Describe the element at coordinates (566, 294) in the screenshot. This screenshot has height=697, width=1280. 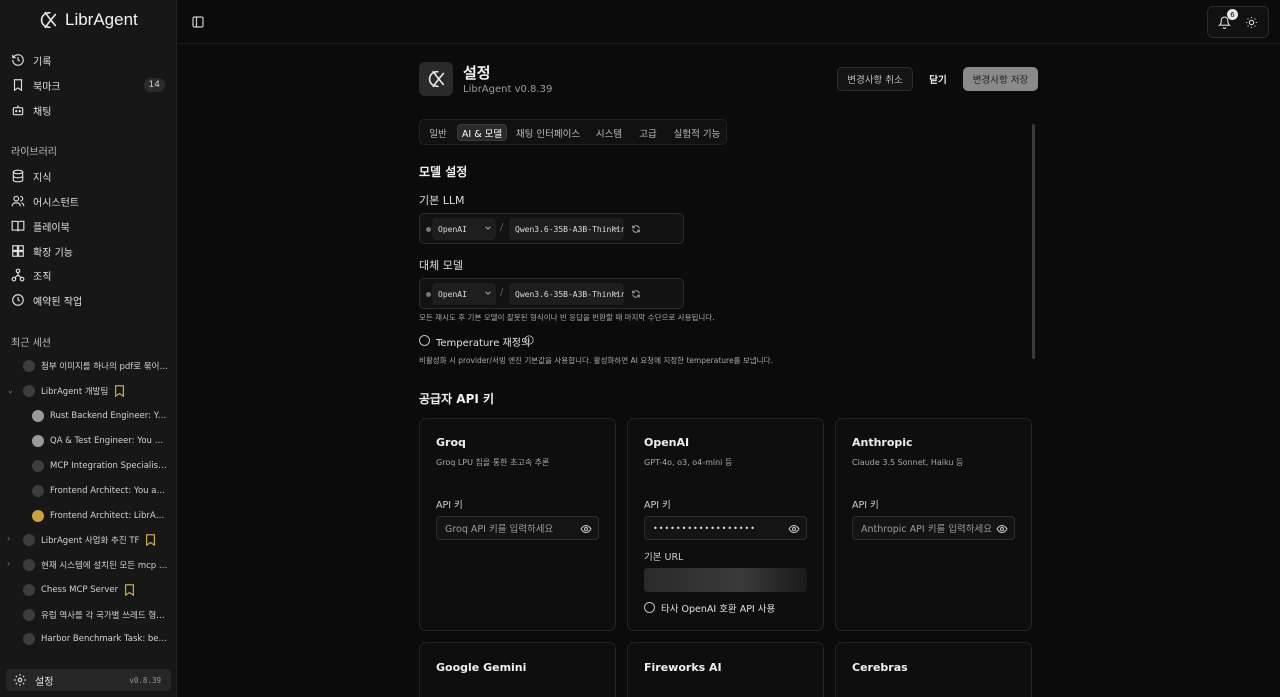
I see `fallback-model-select: Qwen3.6-35B-A3B-Thinking` at that location.